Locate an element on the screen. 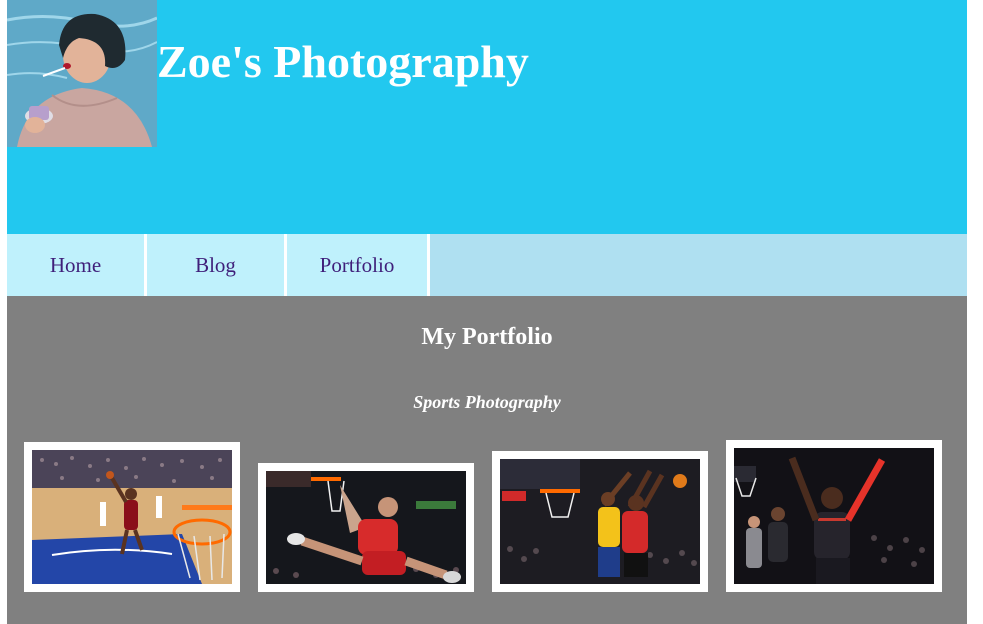 The height and width of the screenshot is (624, 983). avatar is located at coordinates (82, 73).